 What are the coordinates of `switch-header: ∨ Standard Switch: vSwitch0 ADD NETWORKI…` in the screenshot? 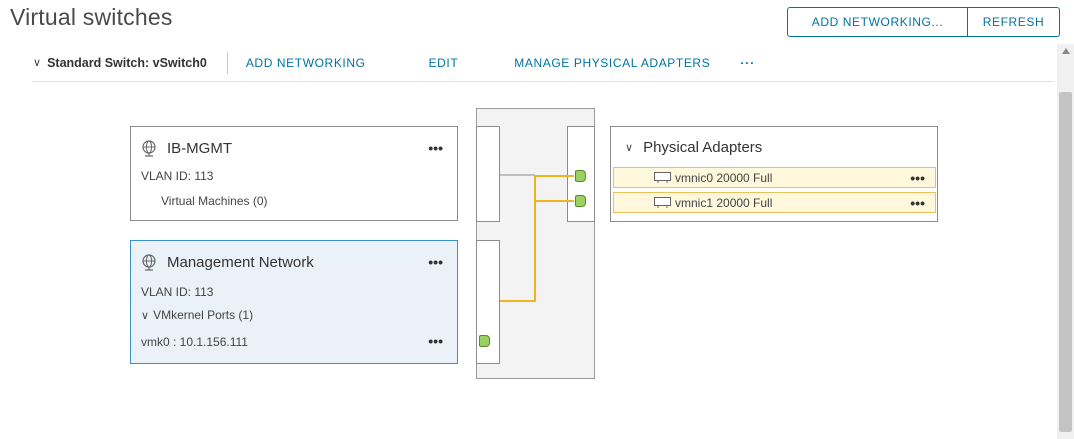 It's located at (543, 63).